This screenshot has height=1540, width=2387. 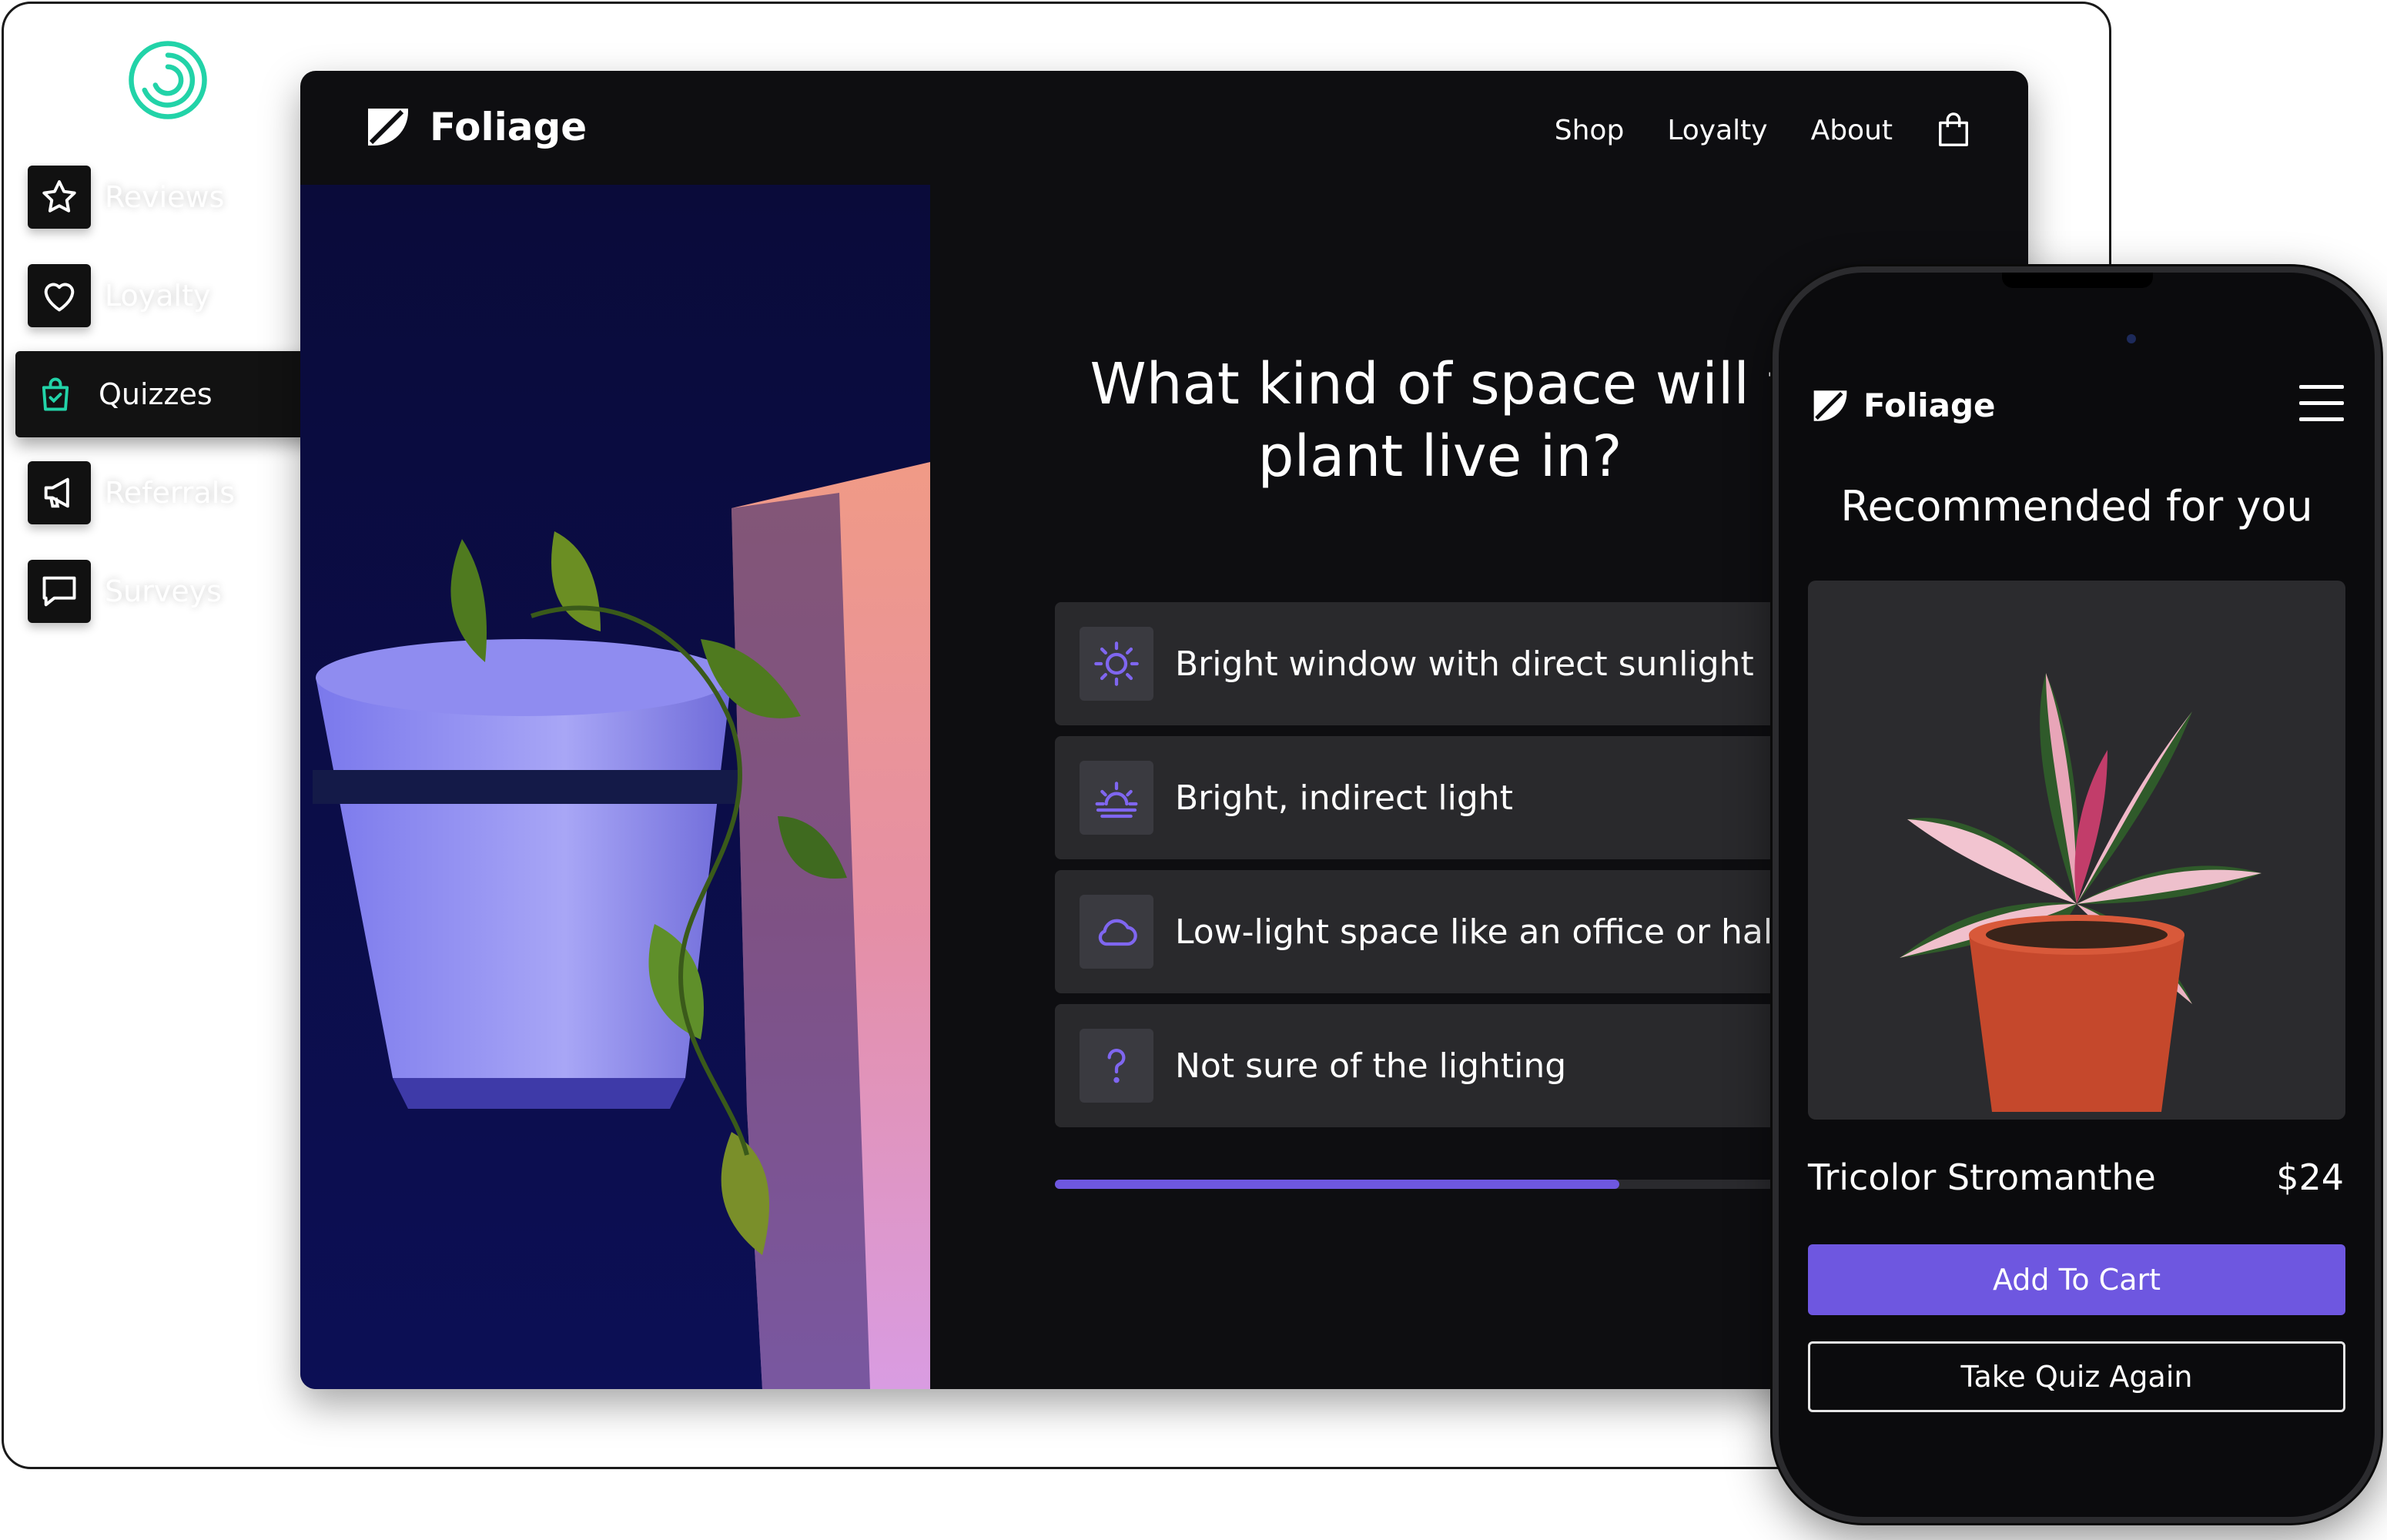 I want to click on recommended-heading: Recommended for you, so click(x=2076, y=507).